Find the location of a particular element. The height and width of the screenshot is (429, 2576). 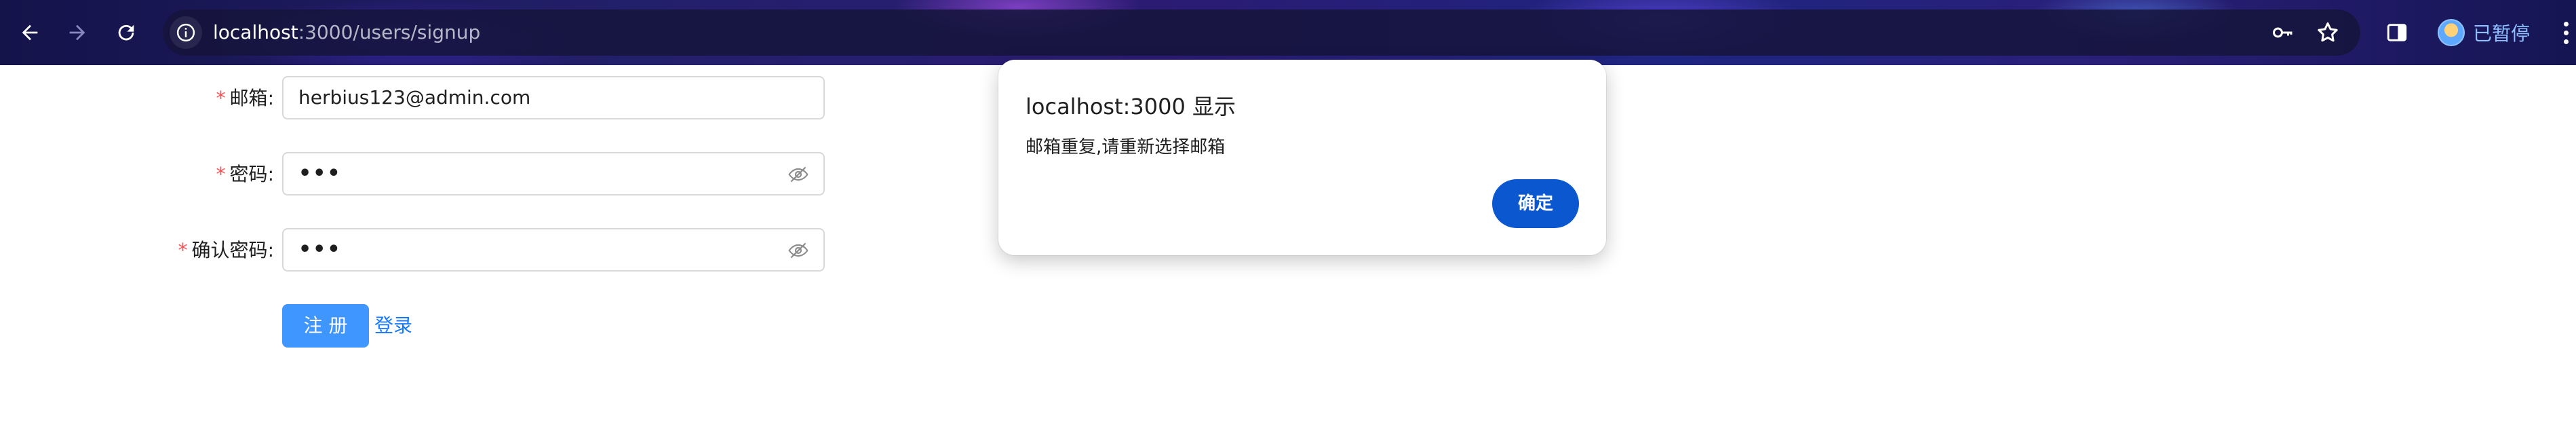

profile-button: 已暂停 is located at coordinates (2484, 32).